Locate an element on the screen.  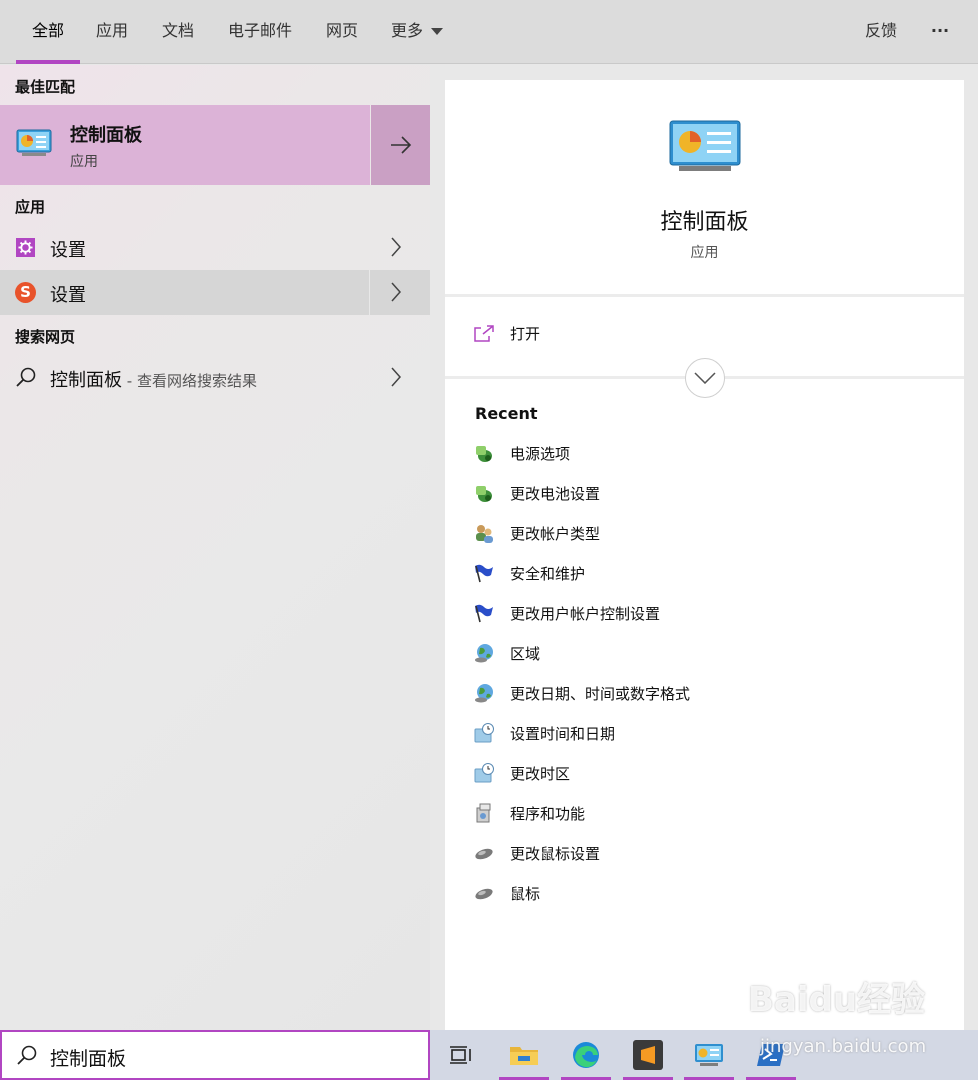
recent-item: 更改时区 is located at coordinates (521, 773).